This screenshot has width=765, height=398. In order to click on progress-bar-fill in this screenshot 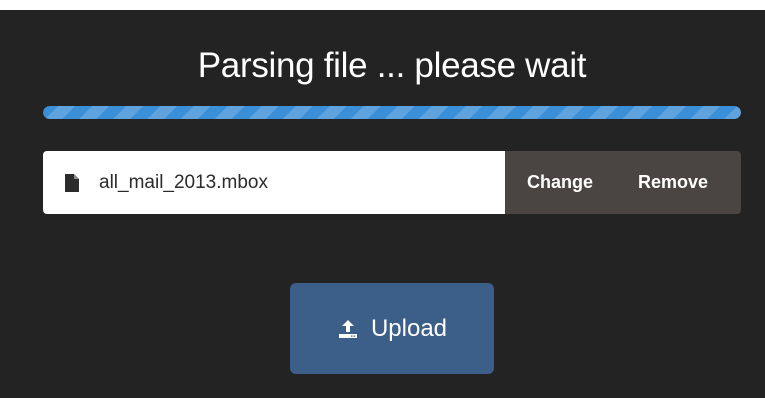, I will do `click(392, 112)`.